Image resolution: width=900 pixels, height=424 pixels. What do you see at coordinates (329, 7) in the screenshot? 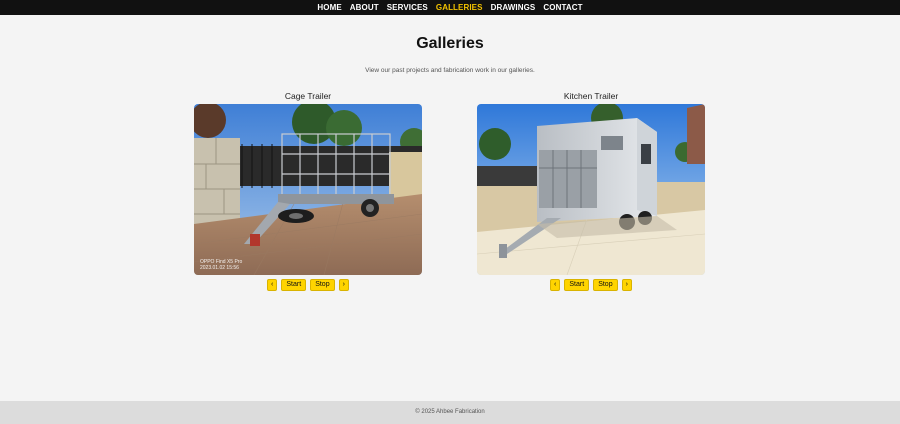
I see `nav-home: HOME` at bounding box center [329, 7].